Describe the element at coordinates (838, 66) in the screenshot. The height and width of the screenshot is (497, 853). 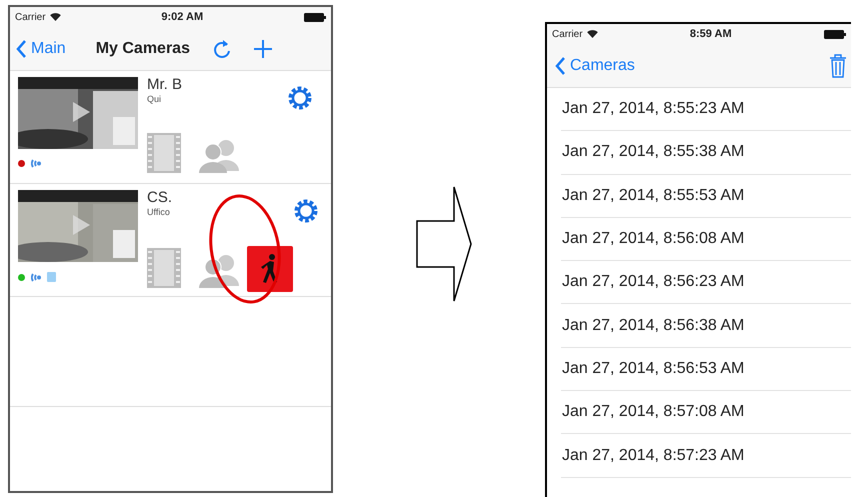
I see `trash-icon` at that location.